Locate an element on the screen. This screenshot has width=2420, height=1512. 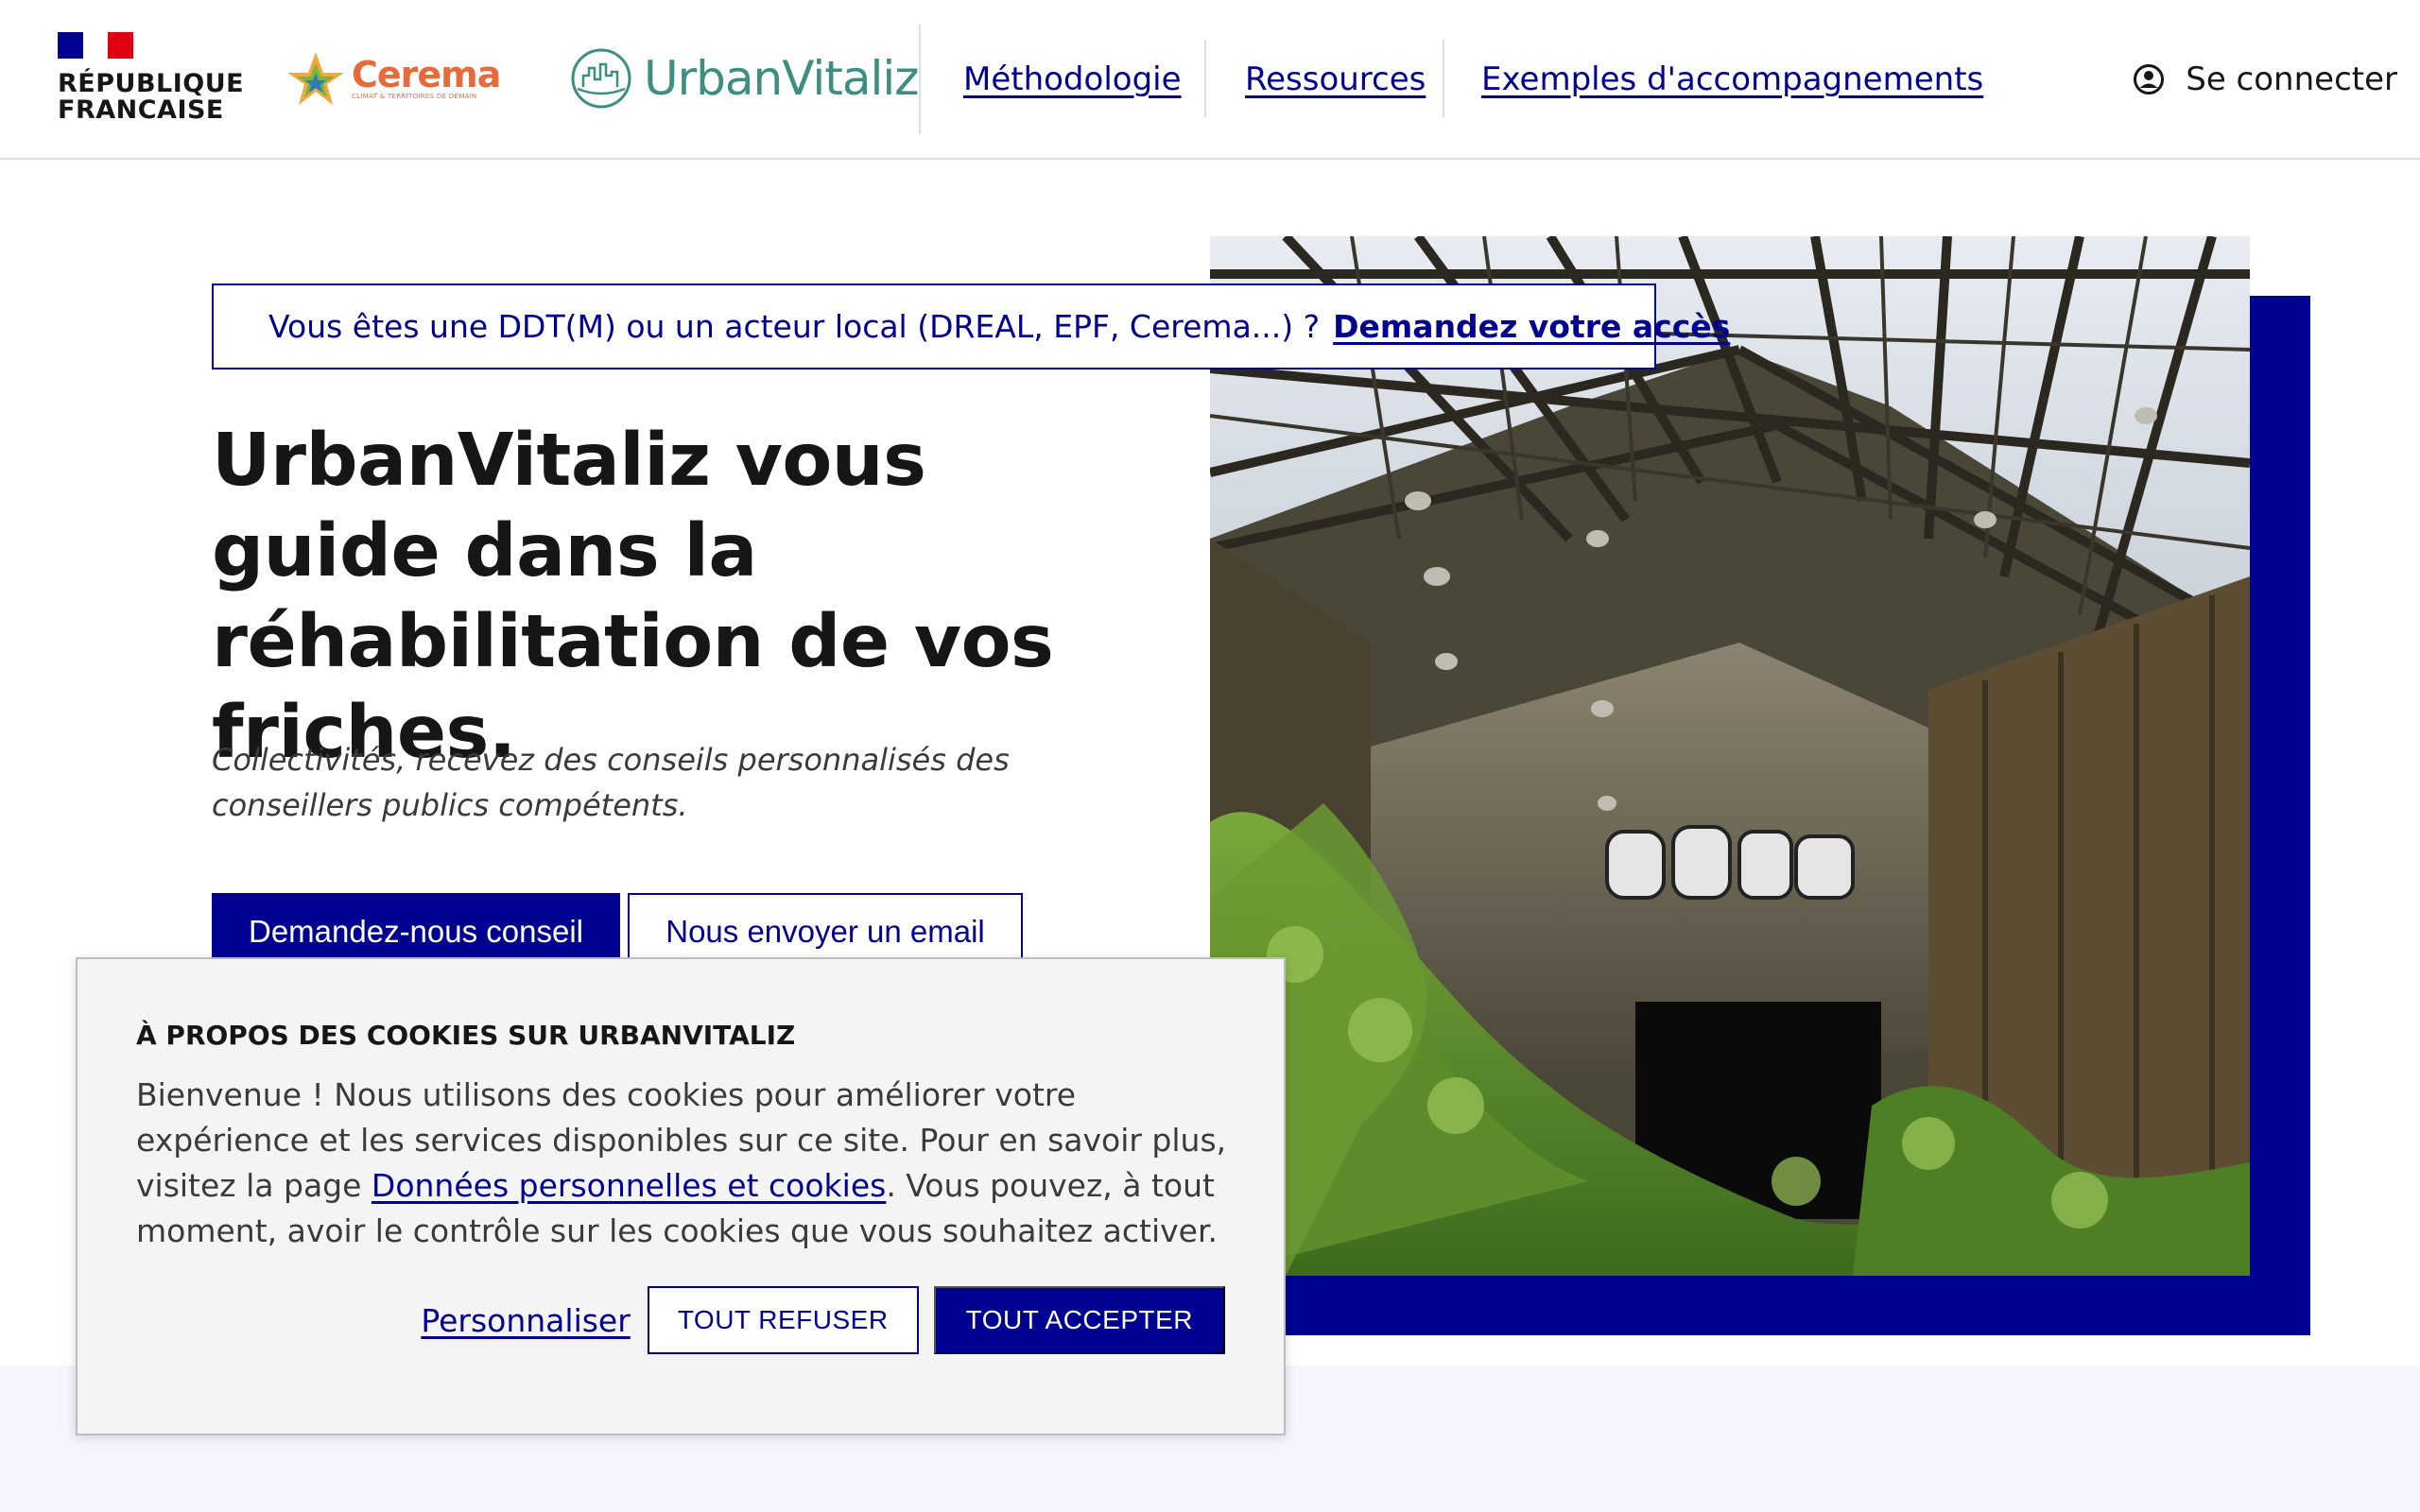
urbanvitaliz-emblem-icon is located at coordinates (601, 78).